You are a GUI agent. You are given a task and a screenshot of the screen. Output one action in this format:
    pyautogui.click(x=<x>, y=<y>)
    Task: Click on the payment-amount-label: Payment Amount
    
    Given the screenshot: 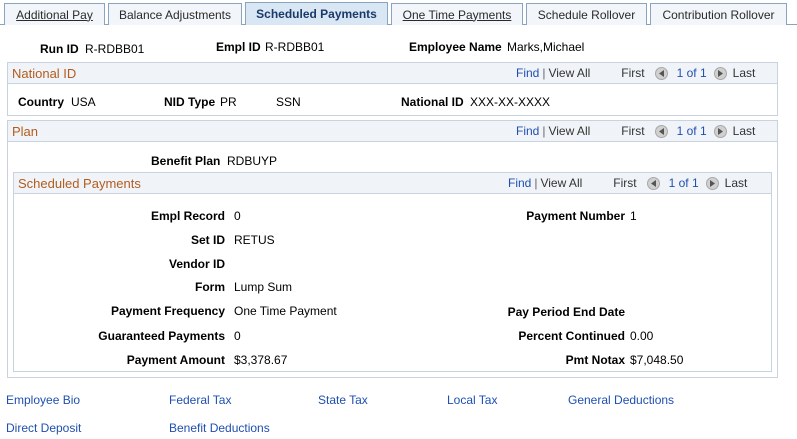 What is the action you would take?
    pyautogui.click(x=175, y=360)
    